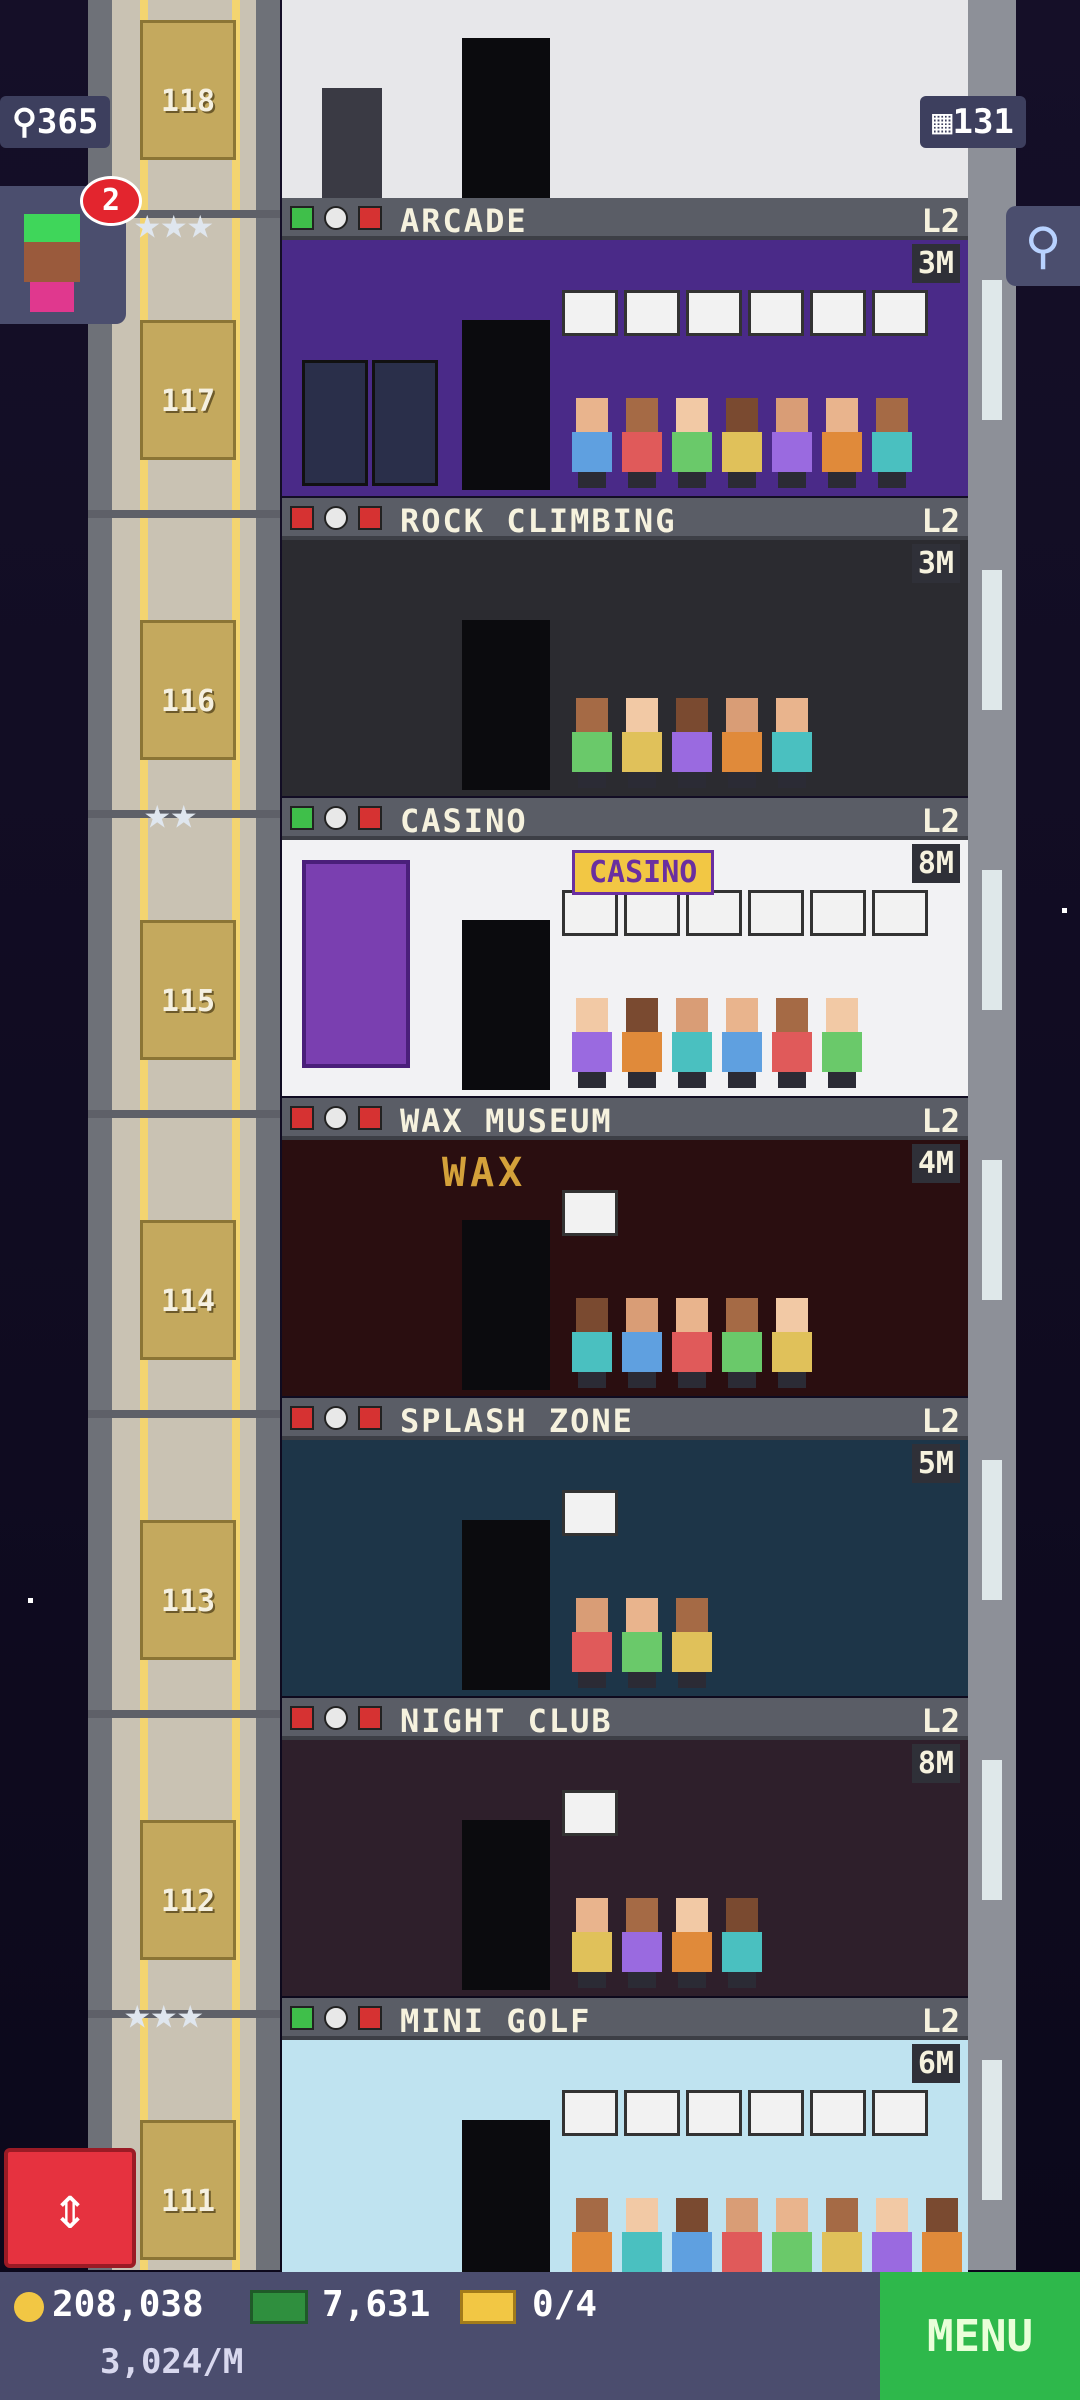 The image size is (1080, 2400). I want to click on floor-name: ARCADE, so click(464, 221).